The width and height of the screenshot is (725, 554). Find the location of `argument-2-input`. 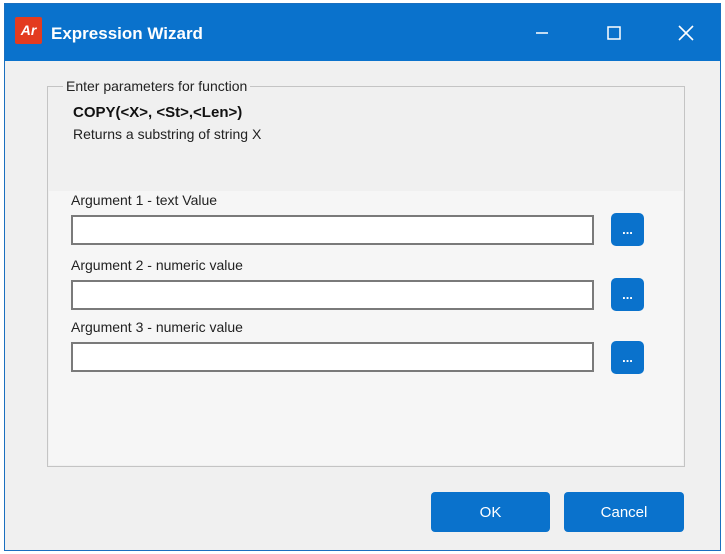

argument-2-input is located at coordinates (332, 295).